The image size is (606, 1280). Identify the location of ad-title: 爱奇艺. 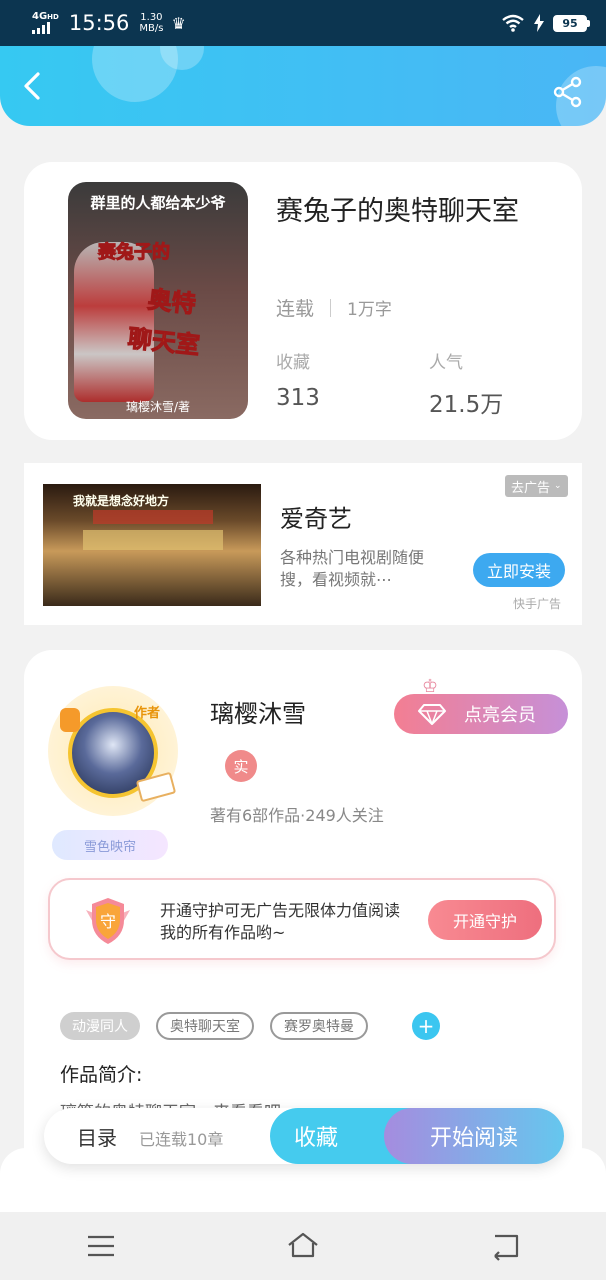
(316, 519).